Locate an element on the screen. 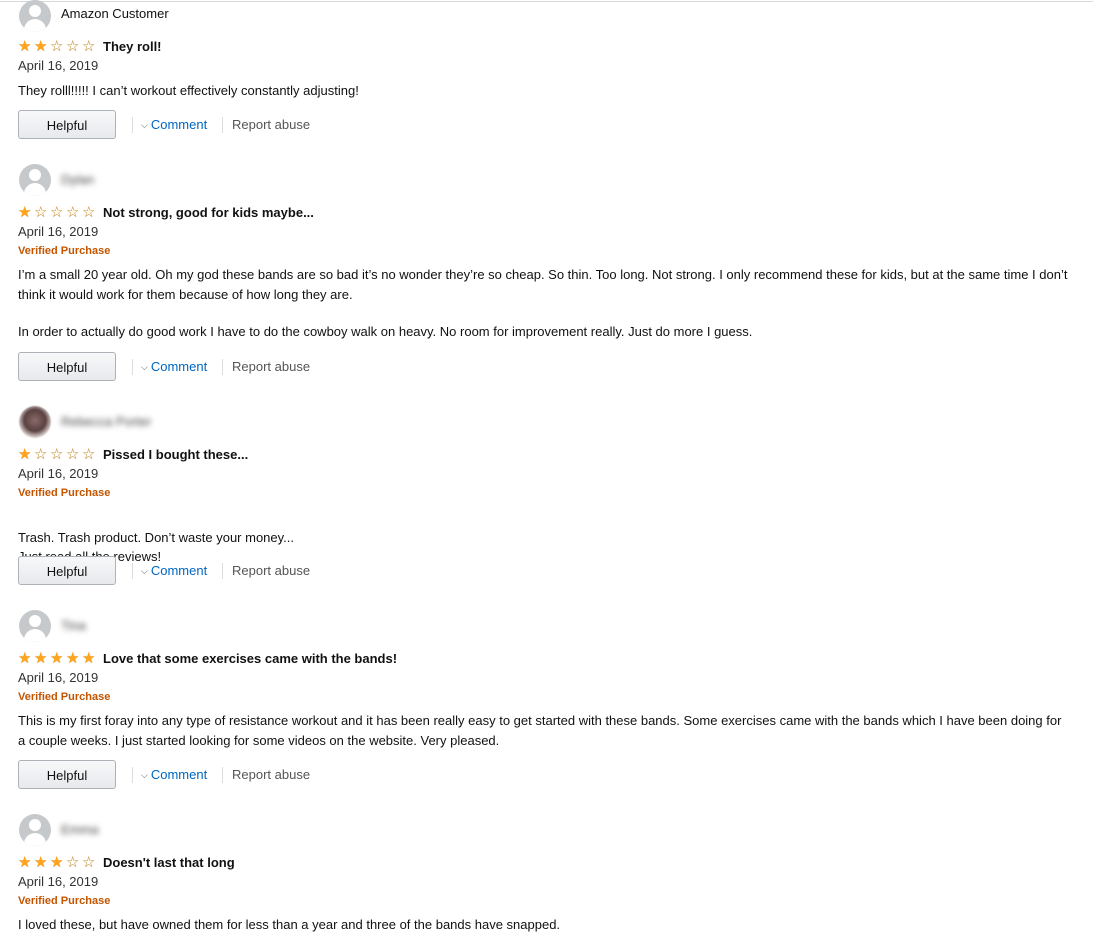  review-title: They roll! is located at coordinates (132, 47).